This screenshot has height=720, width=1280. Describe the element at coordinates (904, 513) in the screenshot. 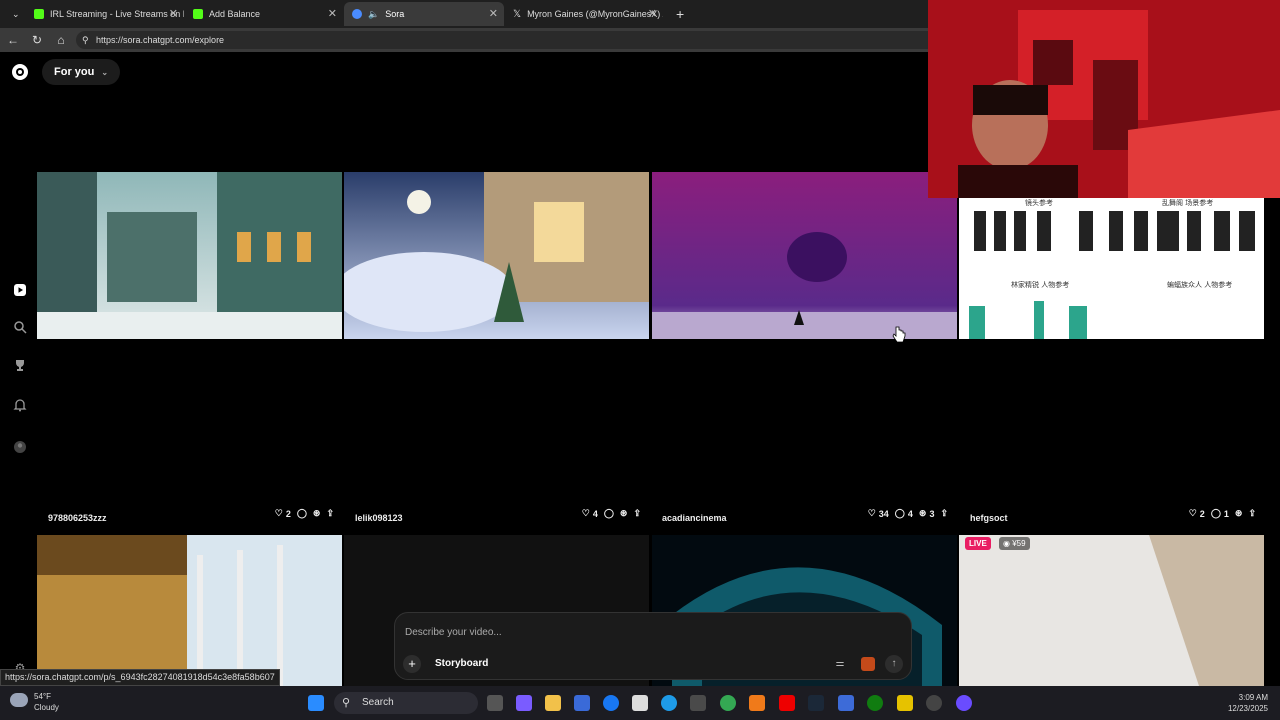

I see `comment-button: ◯ 4` at that location.